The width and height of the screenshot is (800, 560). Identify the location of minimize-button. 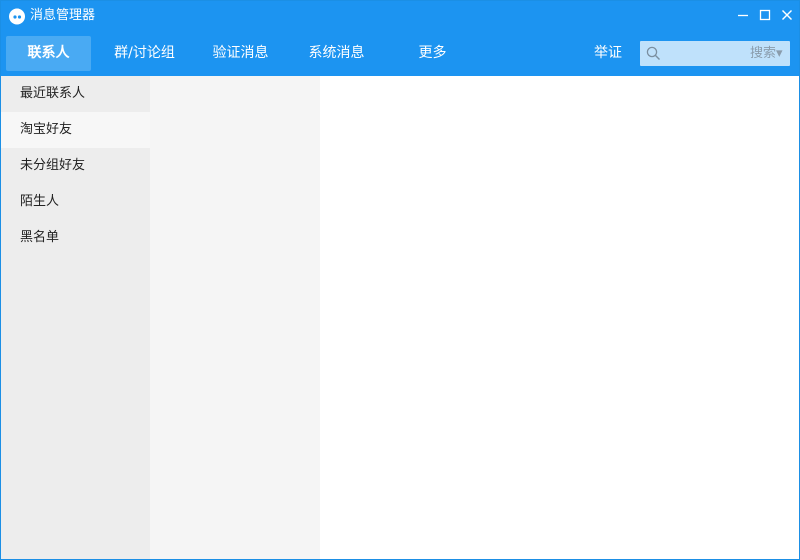
(743, 15).